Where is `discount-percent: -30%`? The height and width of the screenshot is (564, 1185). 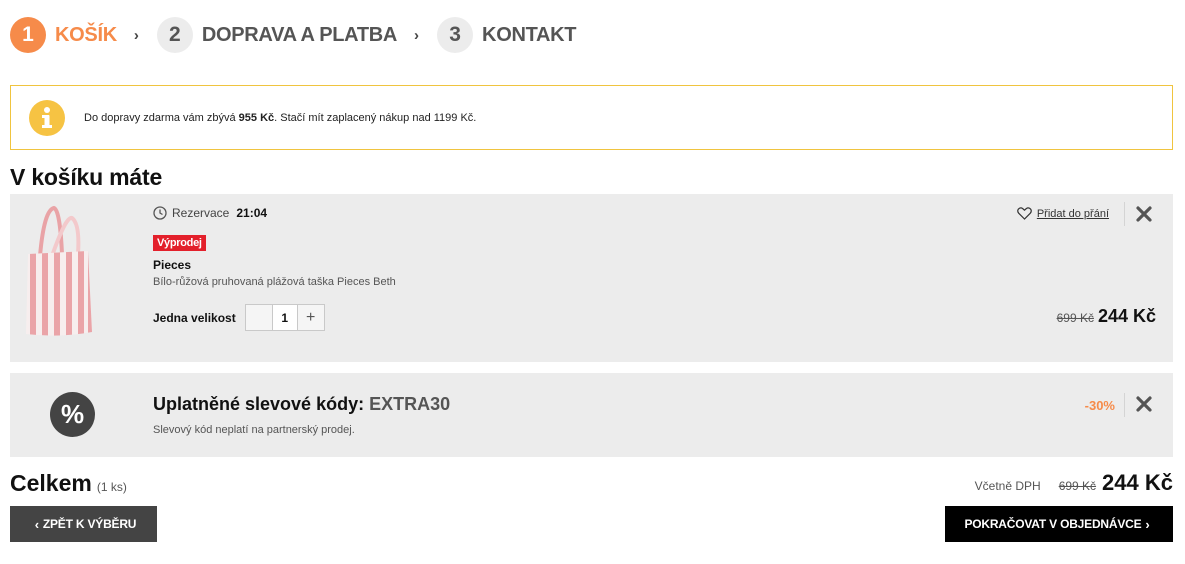 discount-percent: -30% is located at coordinates (1099, 405).